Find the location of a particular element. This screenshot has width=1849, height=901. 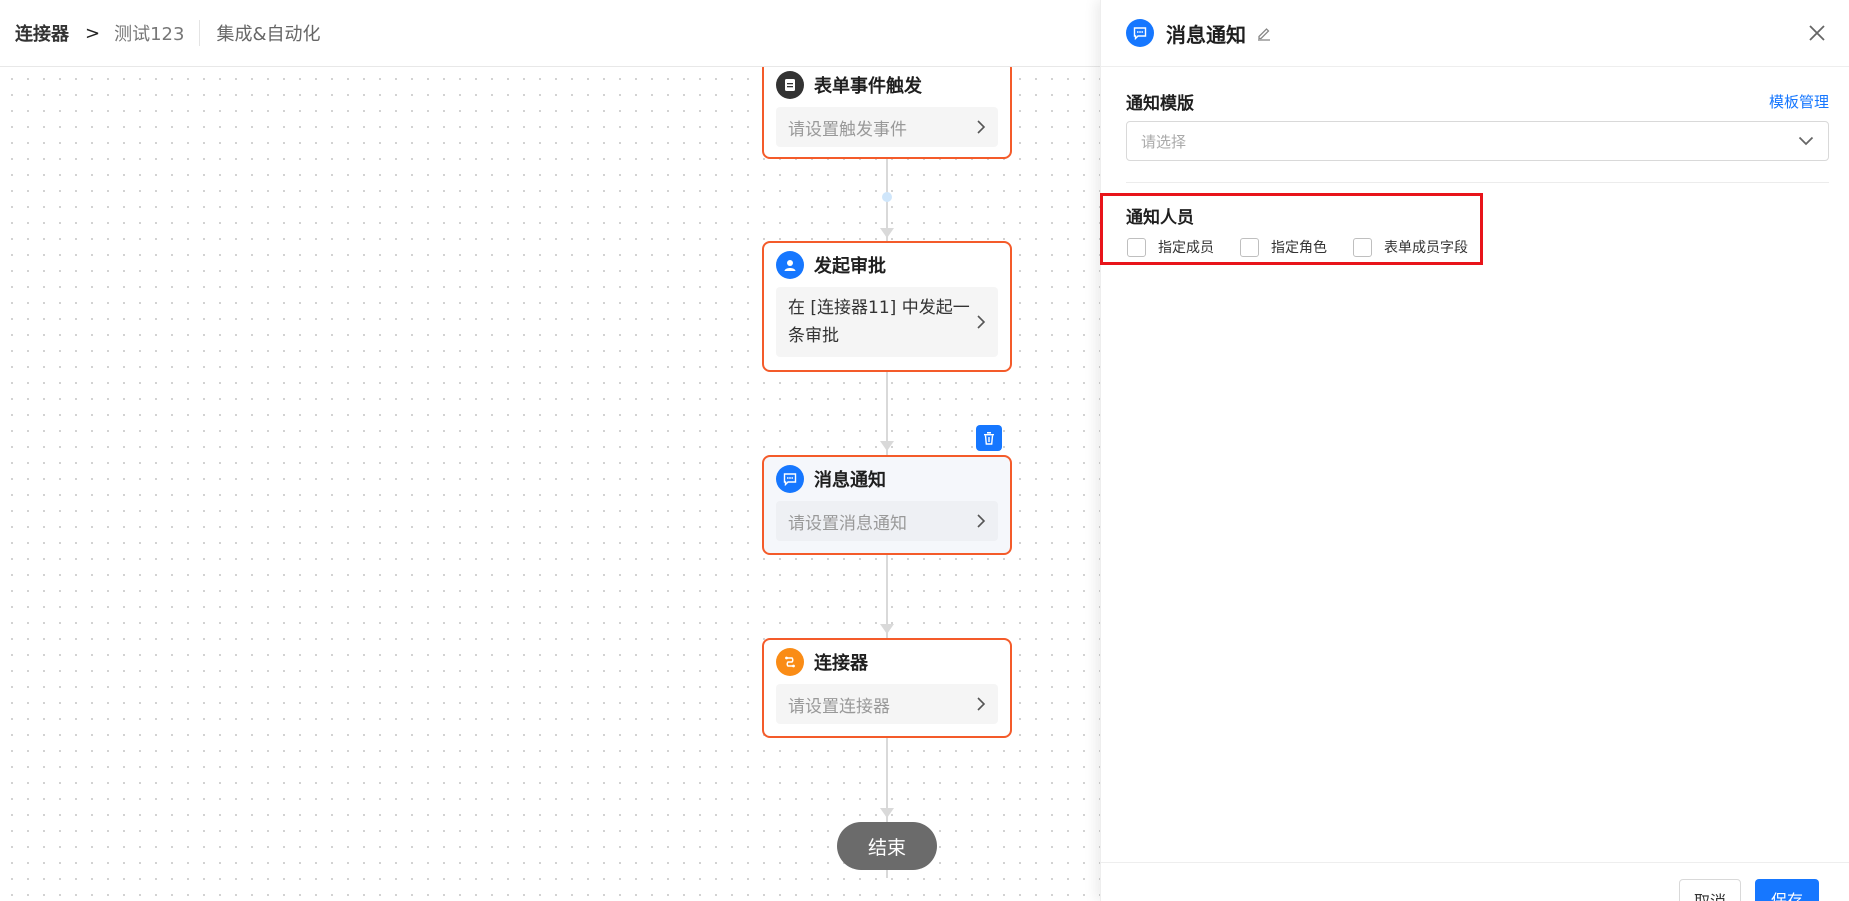

flow-node-notify: 消息通知 请设置消息通知 is located at coordinates (887, 505).